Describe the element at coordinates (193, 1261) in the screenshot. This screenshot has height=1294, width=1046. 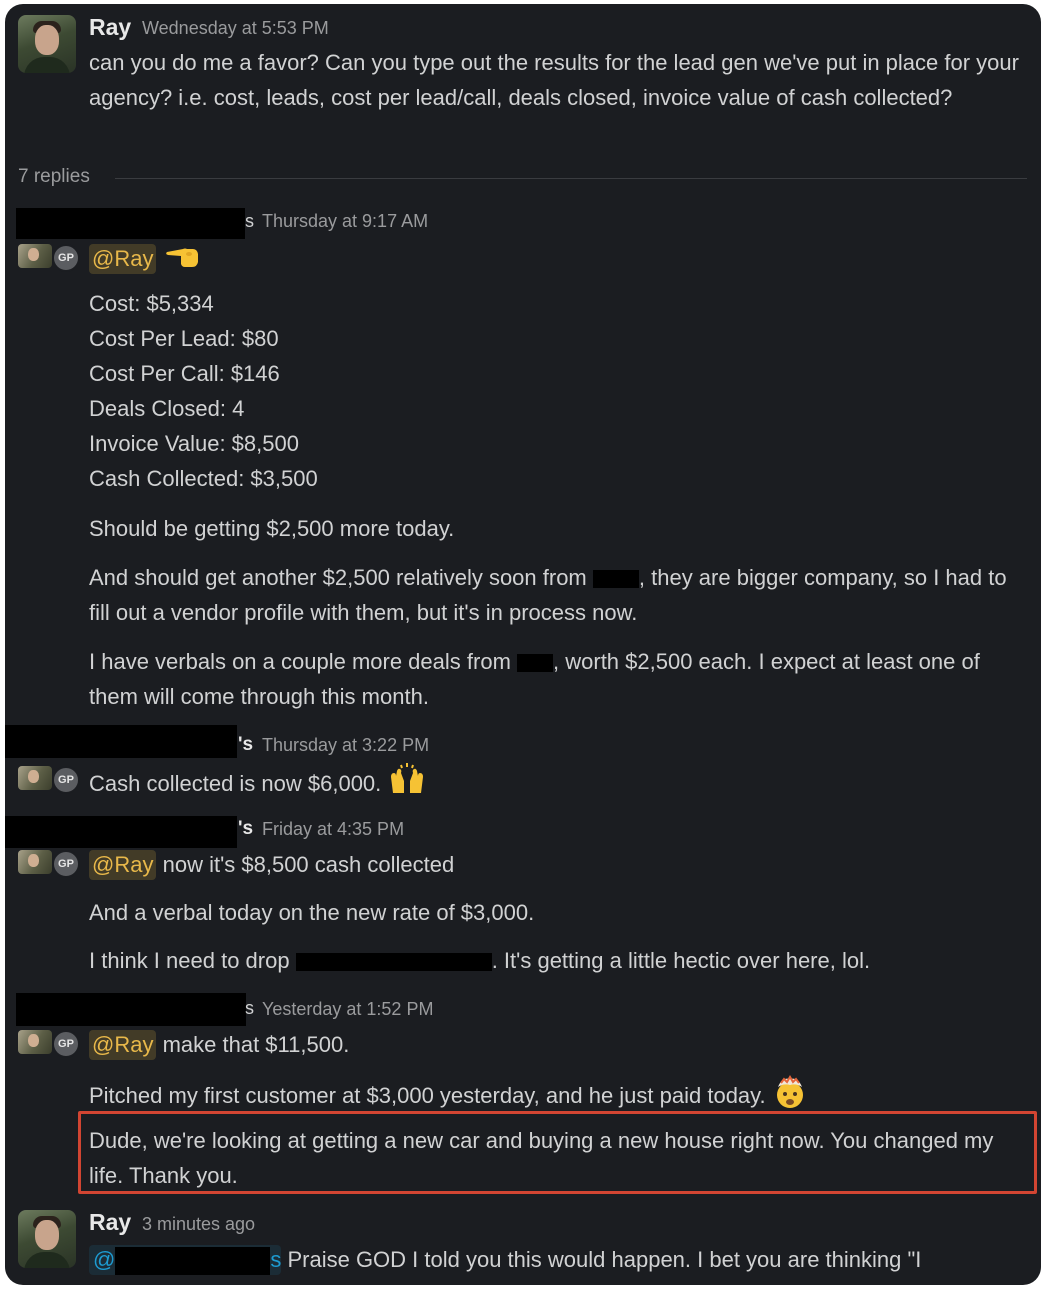
I see `redacted-mention` at that location.